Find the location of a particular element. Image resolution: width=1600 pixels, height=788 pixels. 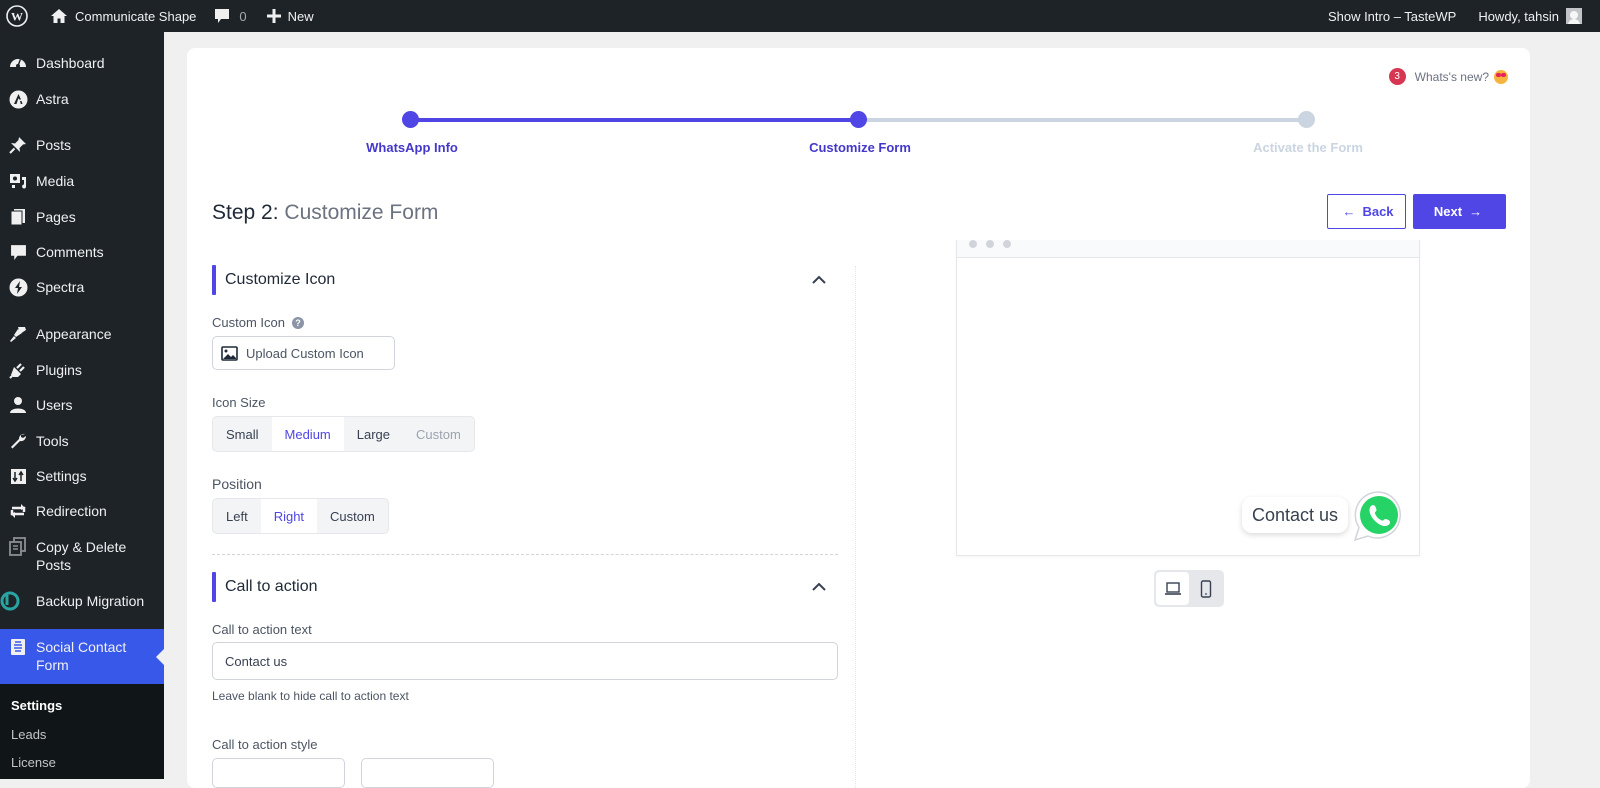

sidebar-item-settings: Settings is located at coordinates (82, 476).